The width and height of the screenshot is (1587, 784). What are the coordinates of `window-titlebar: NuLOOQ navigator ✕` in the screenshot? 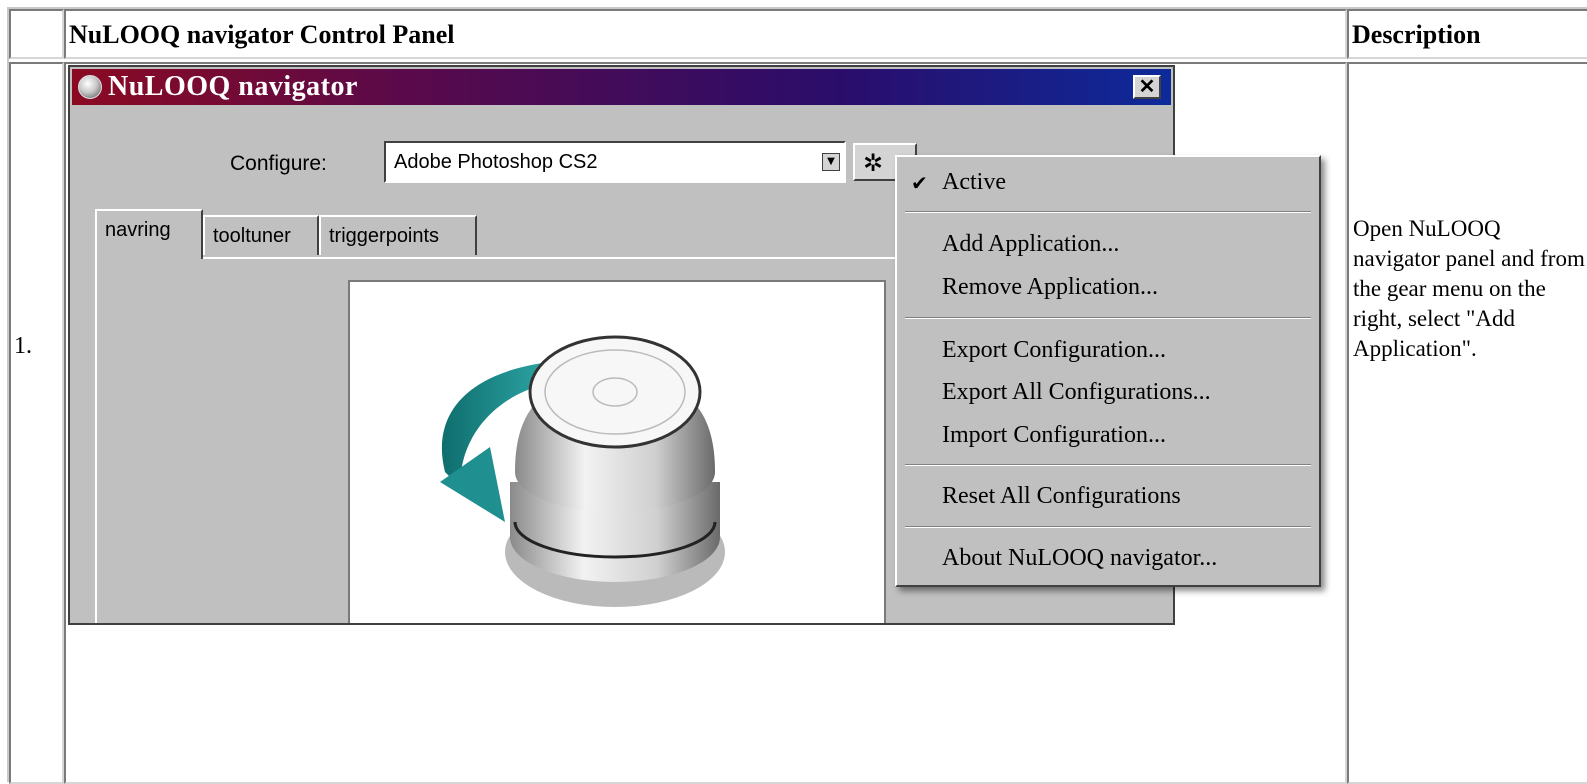 It's located at (621, 87).